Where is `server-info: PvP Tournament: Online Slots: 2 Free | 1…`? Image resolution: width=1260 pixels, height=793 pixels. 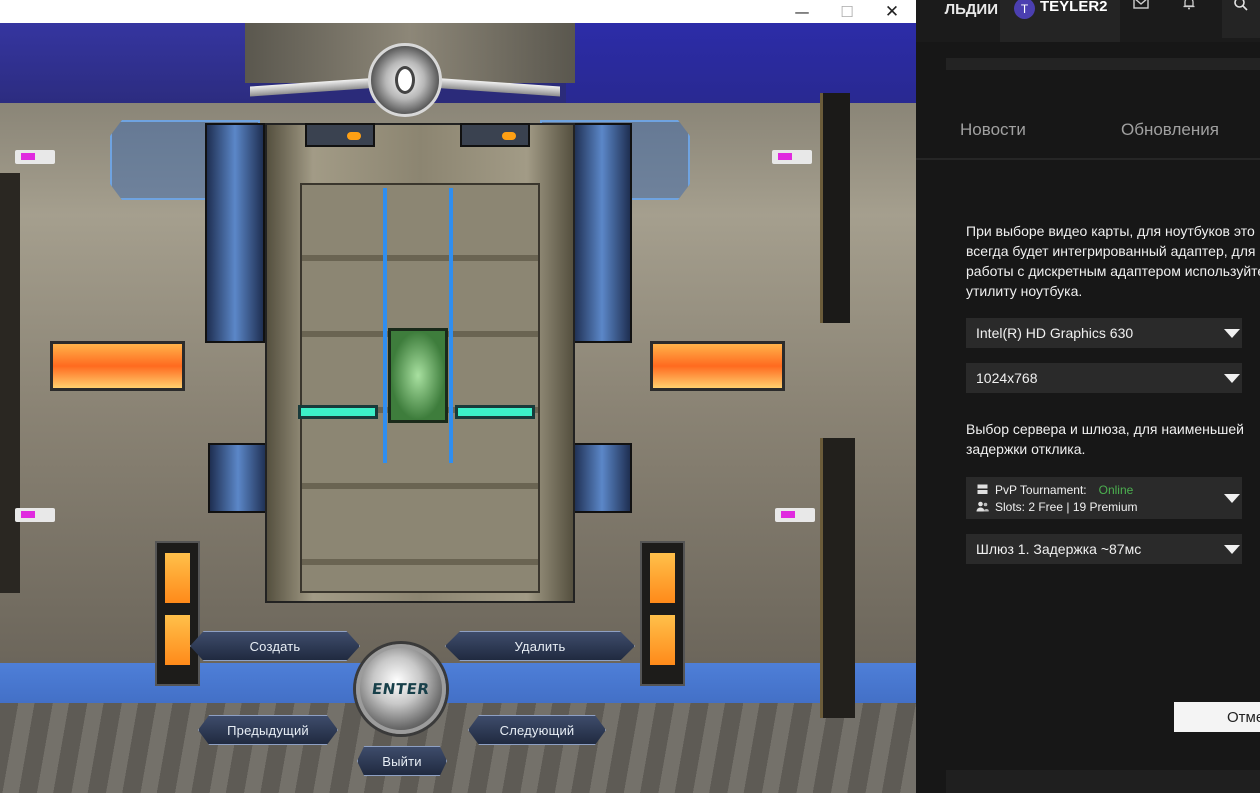
server-info: PvP Tournament: Online Slots: 2 Free | 1… is located at coordinates (1057, 498).